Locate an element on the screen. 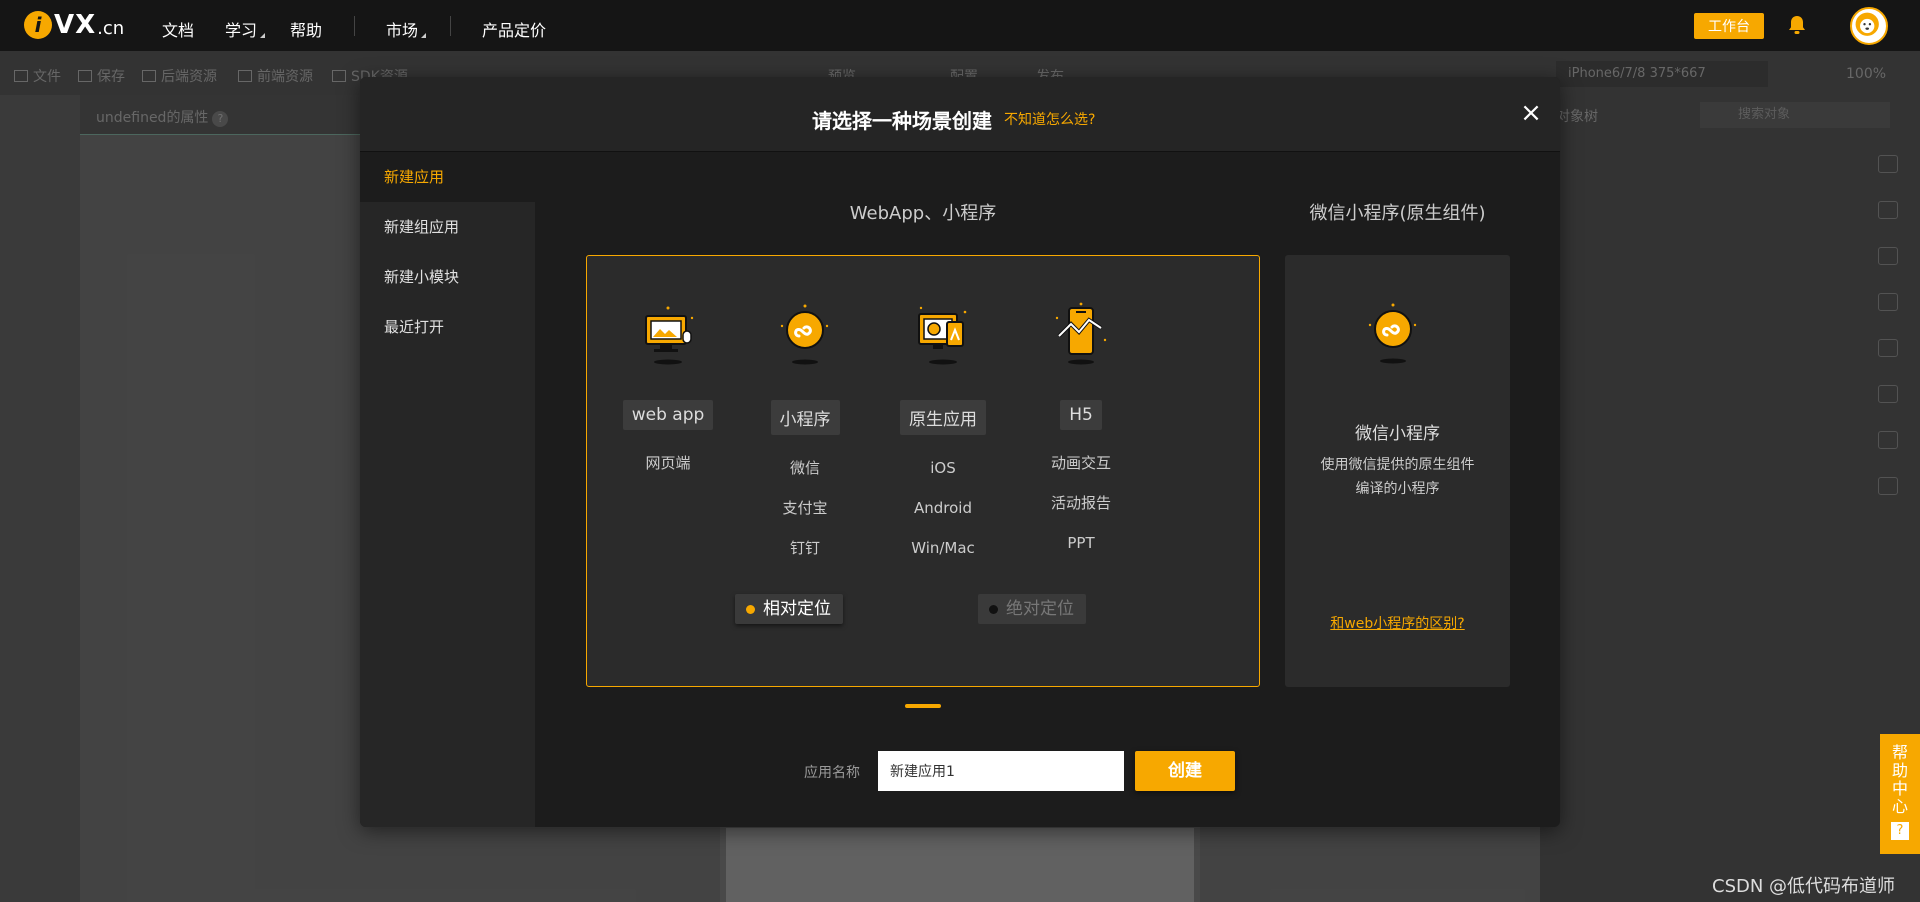  platform-sub-label: 活动报告 is located at coordinates (1080, 503).